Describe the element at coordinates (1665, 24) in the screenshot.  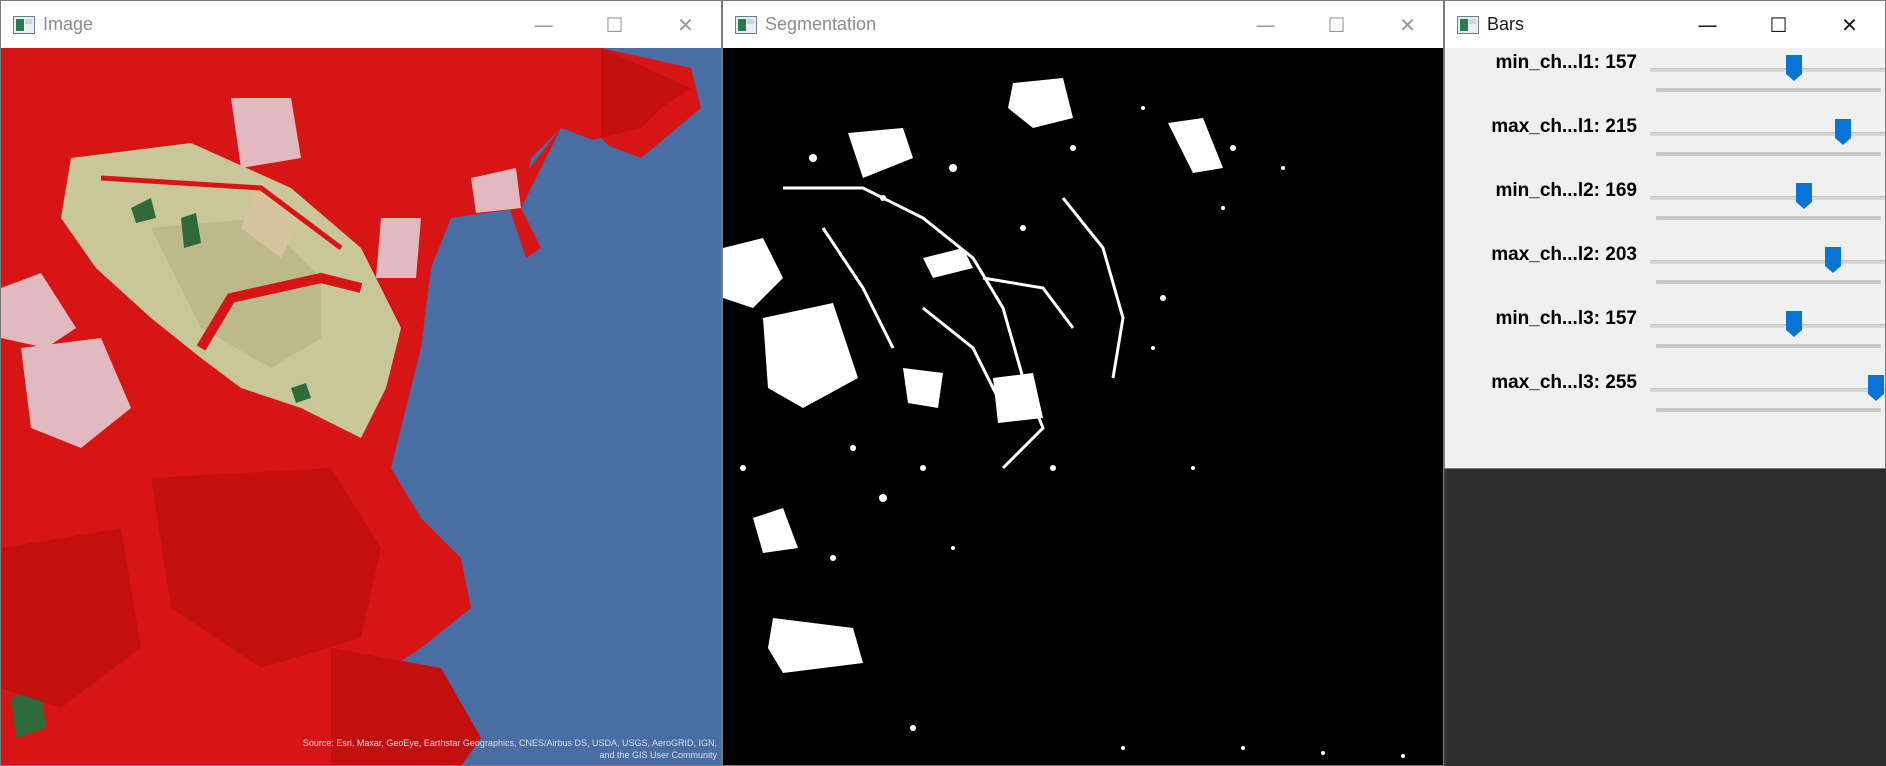
I see `bars-window-titlebar: Bars — ☐ ✕` at that location.